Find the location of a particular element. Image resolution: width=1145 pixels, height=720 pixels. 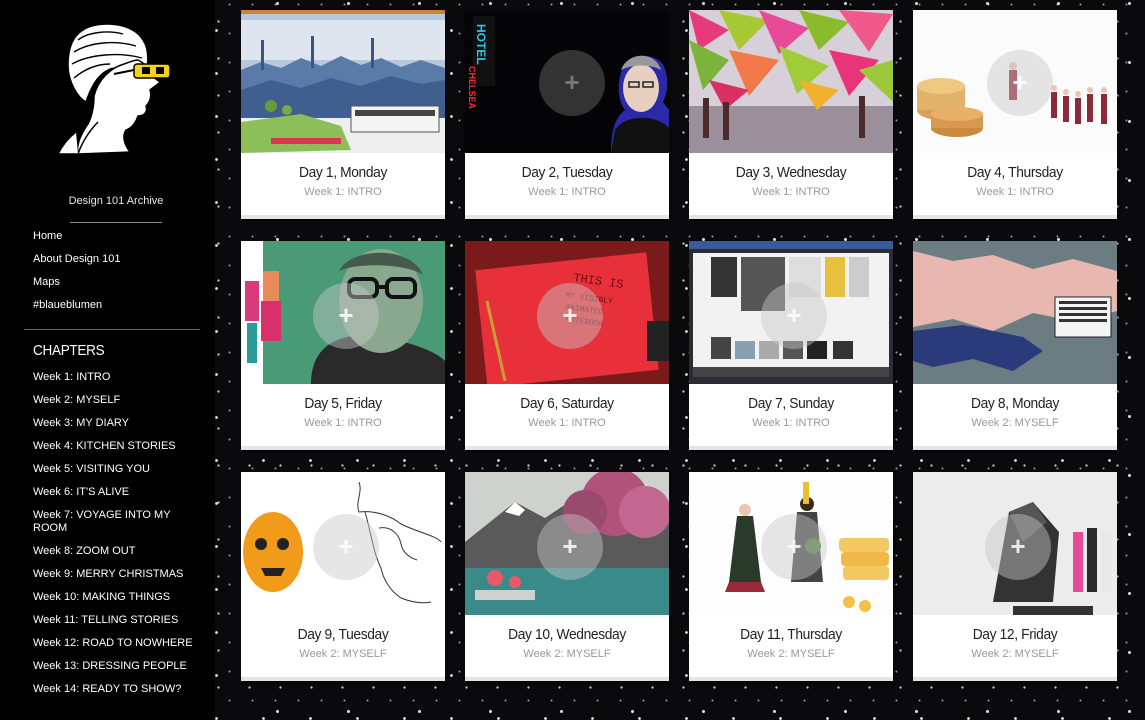

woman-profile-icon is located at coordinates (113, 89).